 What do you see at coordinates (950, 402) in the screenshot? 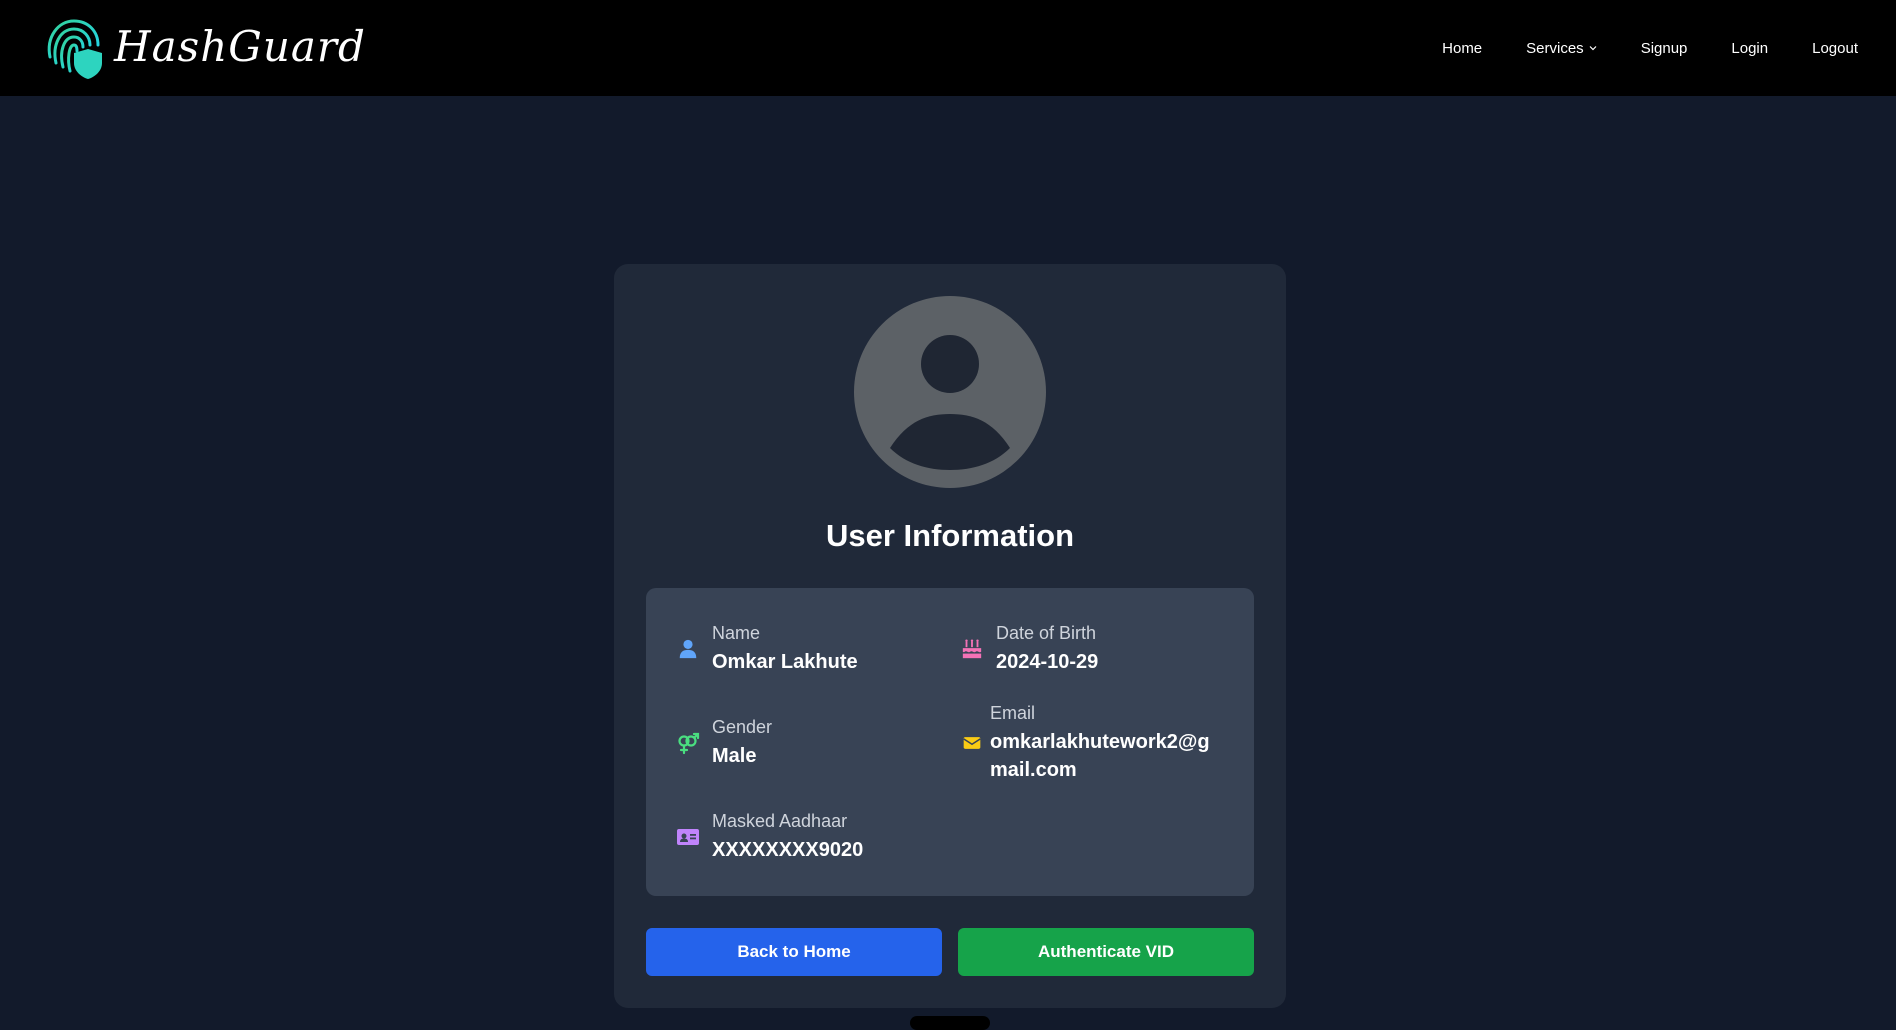
I see `user-avatar-icon` at bounding box center [950, 402].